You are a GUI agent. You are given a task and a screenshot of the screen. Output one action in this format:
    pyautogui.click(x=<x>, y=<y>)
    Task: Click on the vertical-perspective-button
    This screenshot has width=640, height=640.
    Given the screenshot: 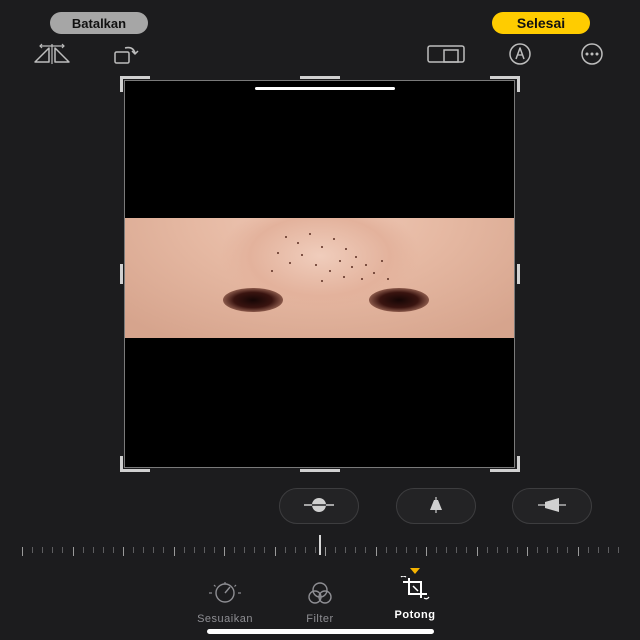 What is the action you would take?
    pyautogui.click(x=436, y=506)
    